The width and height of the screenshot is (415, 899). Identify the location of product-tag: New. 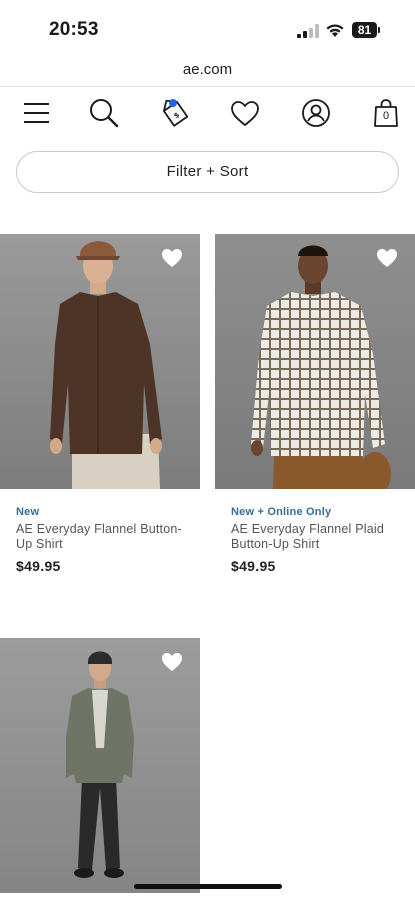
(28, 512).